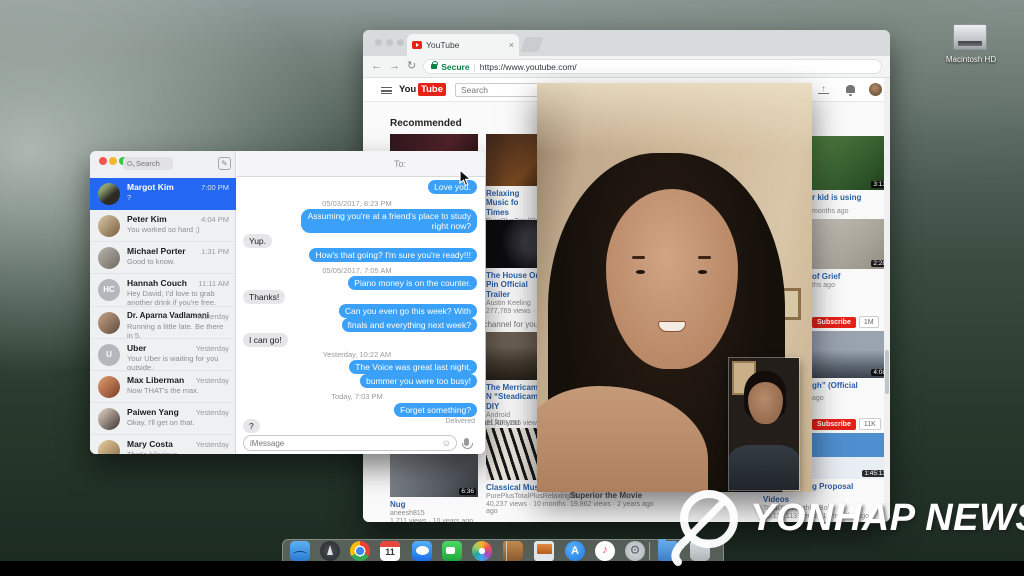 This screenshot has width=1024, height=576. What do you see at coordinates (970, 37) in the screenshot?
I see `macintosh-hd-icon` at bounding box center [970, 37].